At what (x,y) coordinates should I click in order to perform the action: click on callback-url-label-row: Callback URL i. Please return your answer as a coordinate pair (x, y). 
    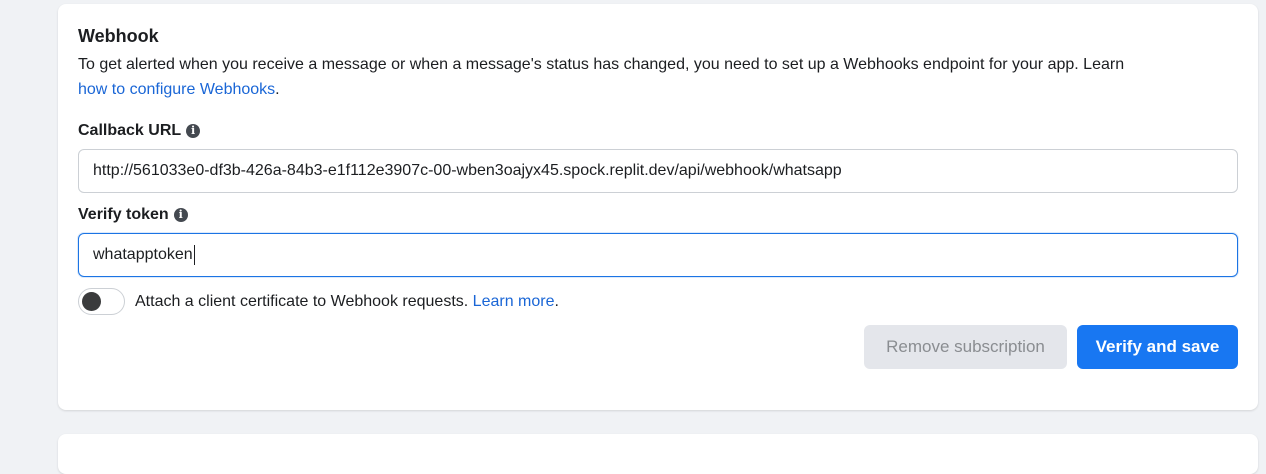
    Looking at the image, I should click on (139, 131).